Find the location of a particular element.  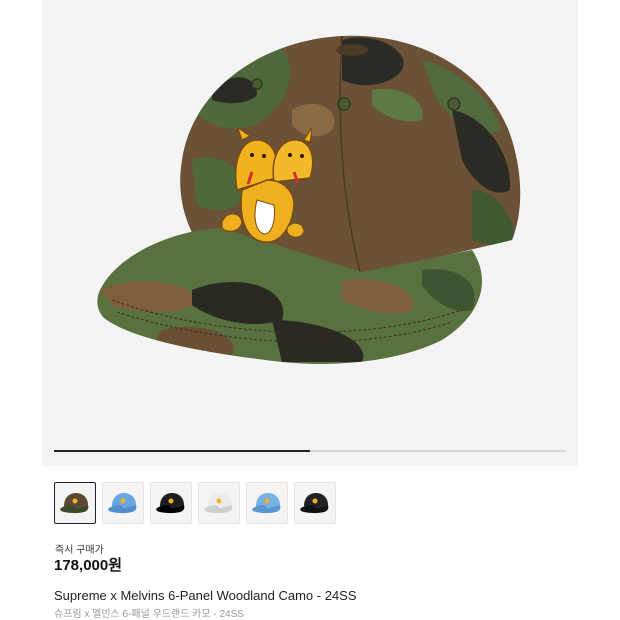

gallery-progress-fill is located at coordinates (182, 451).